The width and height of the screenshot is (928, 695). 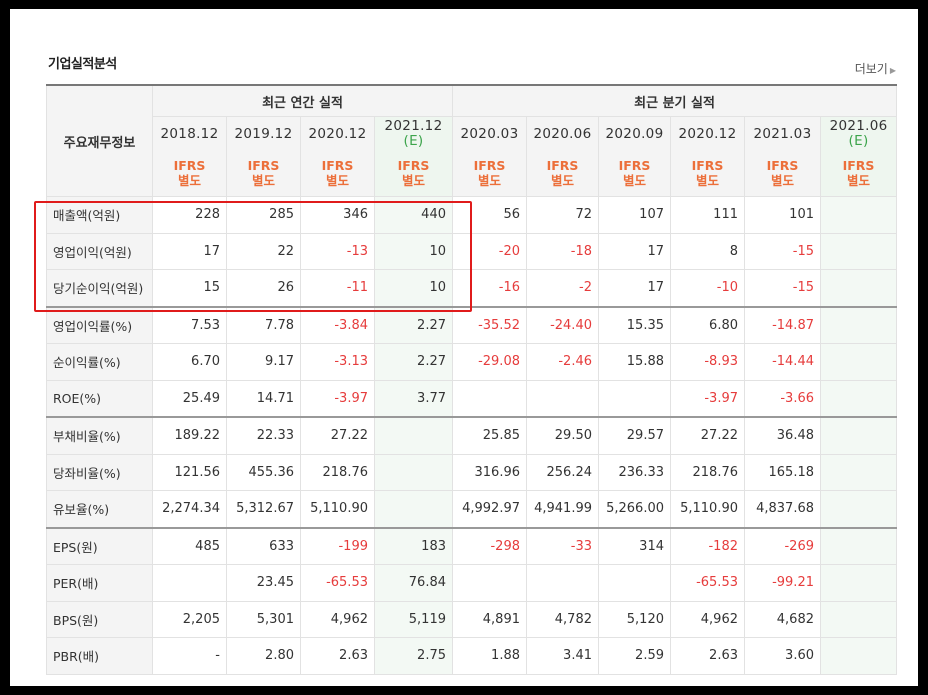 I want to click on section-title: 기업실적분석, so click(x=82, y=64).